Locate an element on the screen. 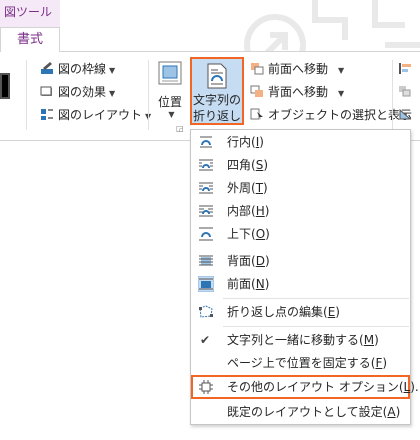 This screenshot has width=420, height=440. picture-border-button: 図の枠線 ▼ is located at coordinates (77, 69).